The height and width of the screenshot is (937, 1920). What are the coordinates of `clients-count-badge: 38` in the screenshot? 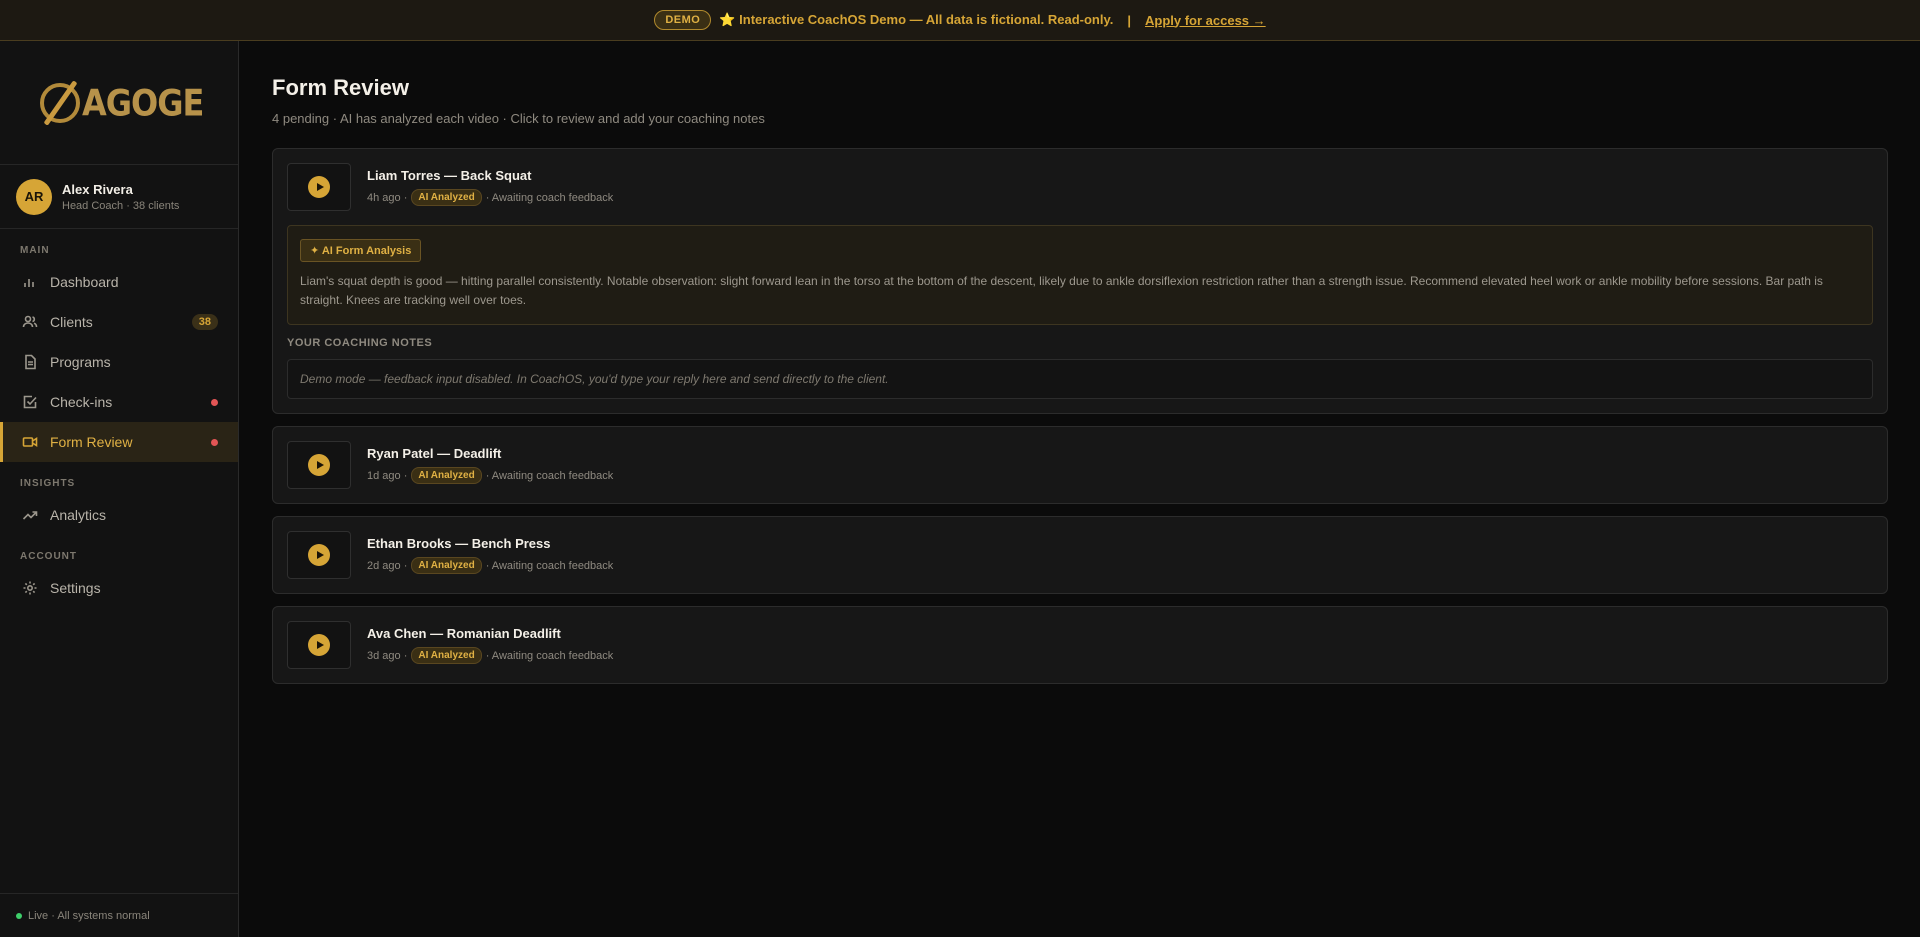 It's located at (204, 322).